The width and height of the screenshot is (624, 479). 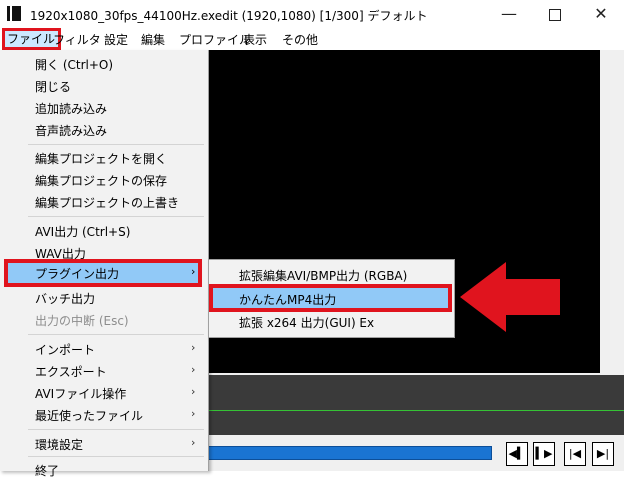 I want to click on prev-frame-button: ◀▍, so click(x=517, y=454).